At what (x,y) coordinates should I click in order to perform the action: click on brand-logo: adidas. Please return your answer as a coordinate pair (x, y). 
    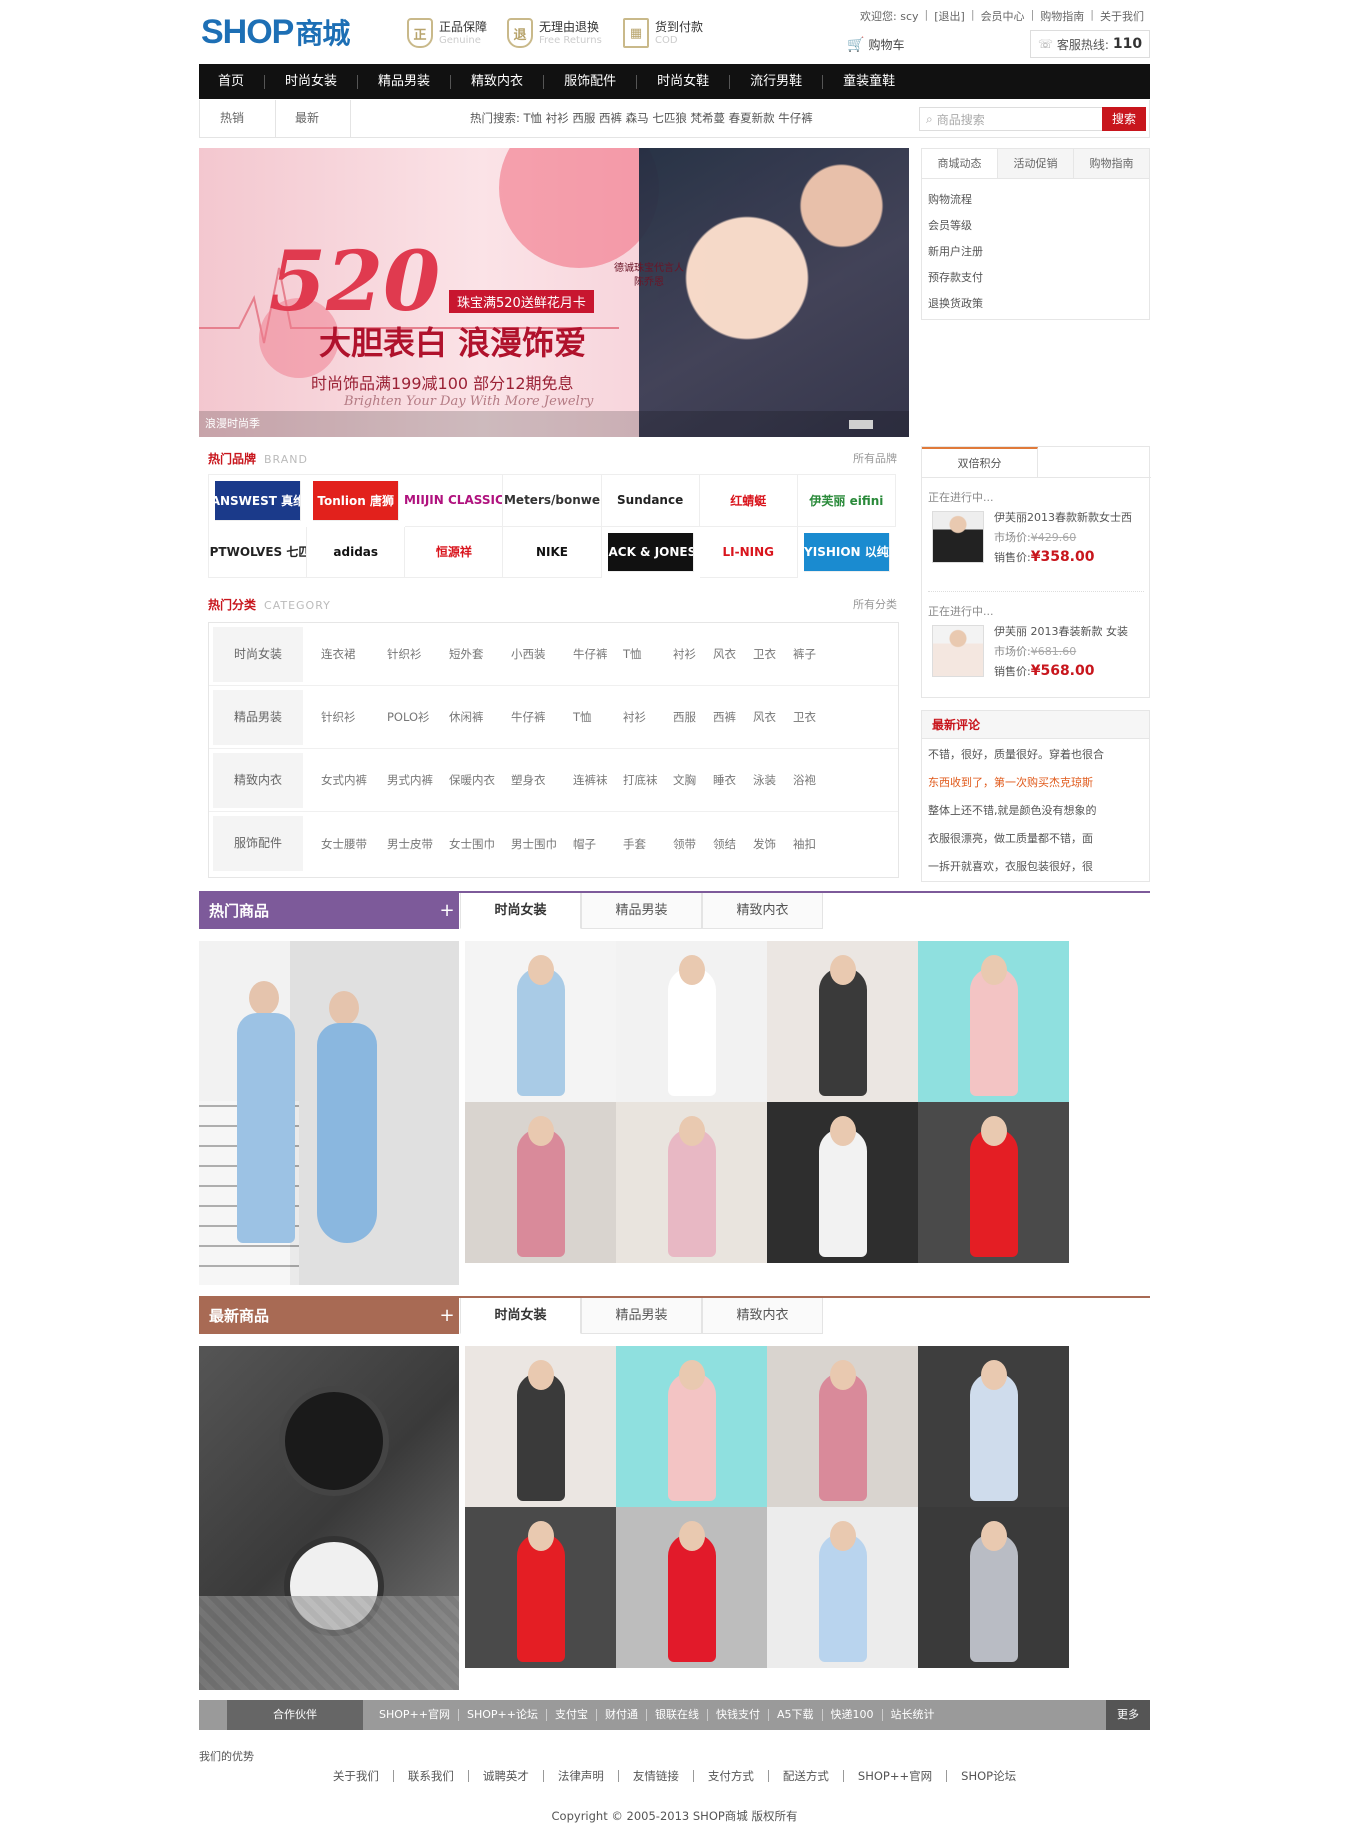
    Looking at the image, I should click on (356, 552).